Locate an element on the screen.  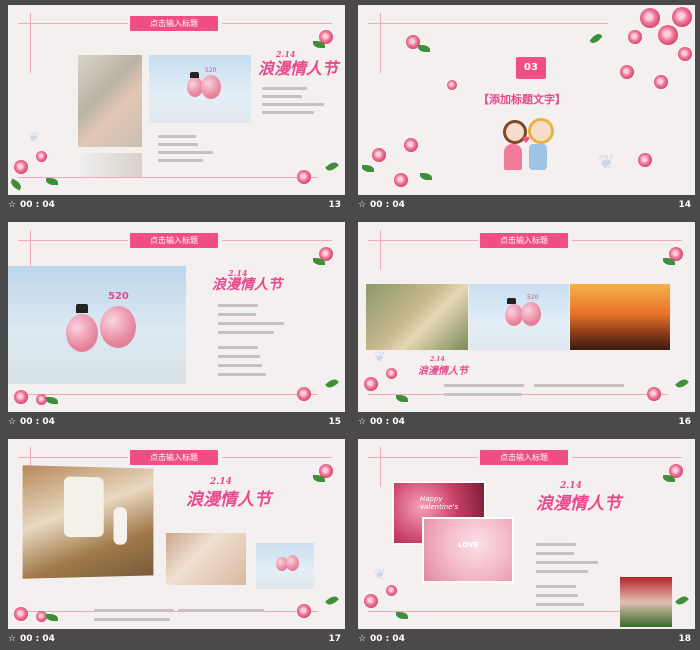
photo-bench-couple is located at coordinates (646, 602).